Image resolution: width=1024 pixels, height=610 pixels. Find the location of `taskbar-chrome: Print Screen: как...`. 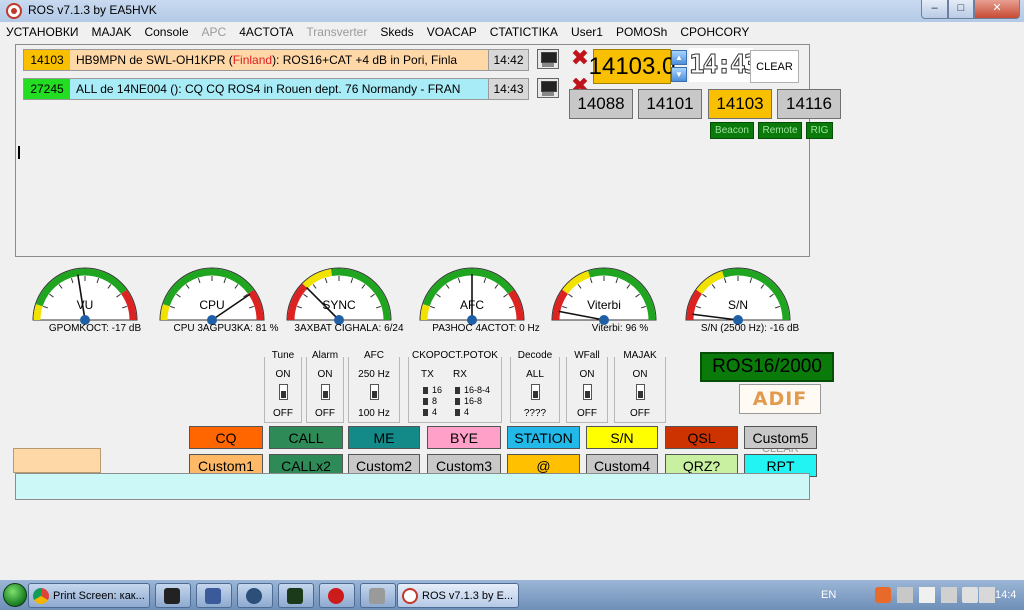

taskbar-chrome: Print Screen: как... is located at coordinates (89, 595).